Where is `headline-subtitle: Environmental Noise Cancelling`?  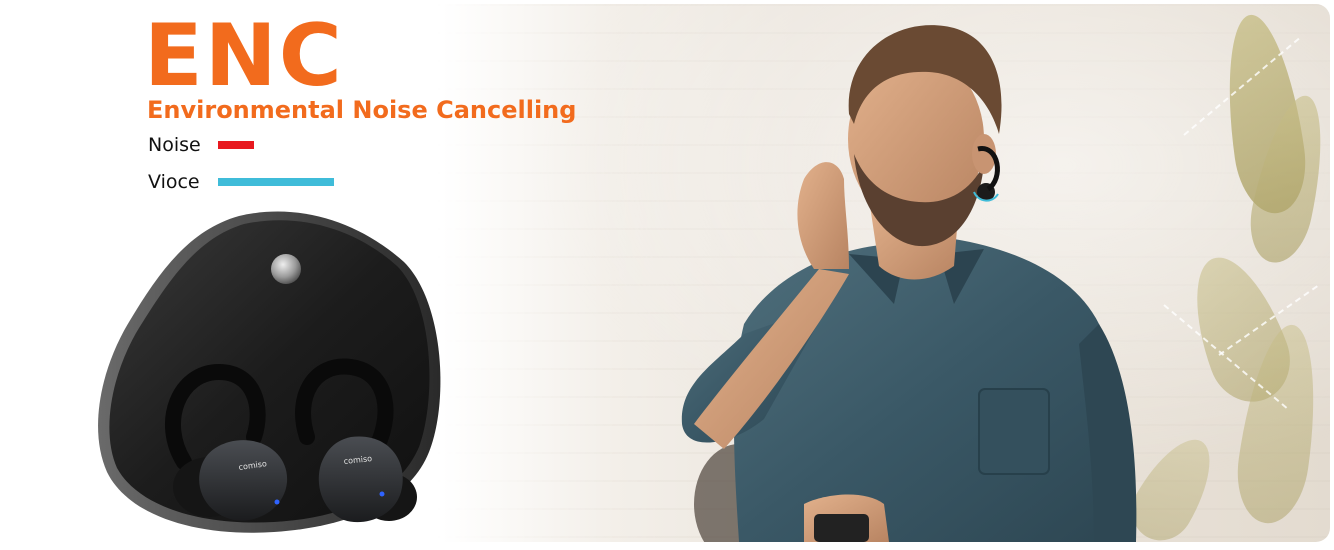 headline-subtitle: Environmental Noise Cancelling is located at coordinates (362, 110).